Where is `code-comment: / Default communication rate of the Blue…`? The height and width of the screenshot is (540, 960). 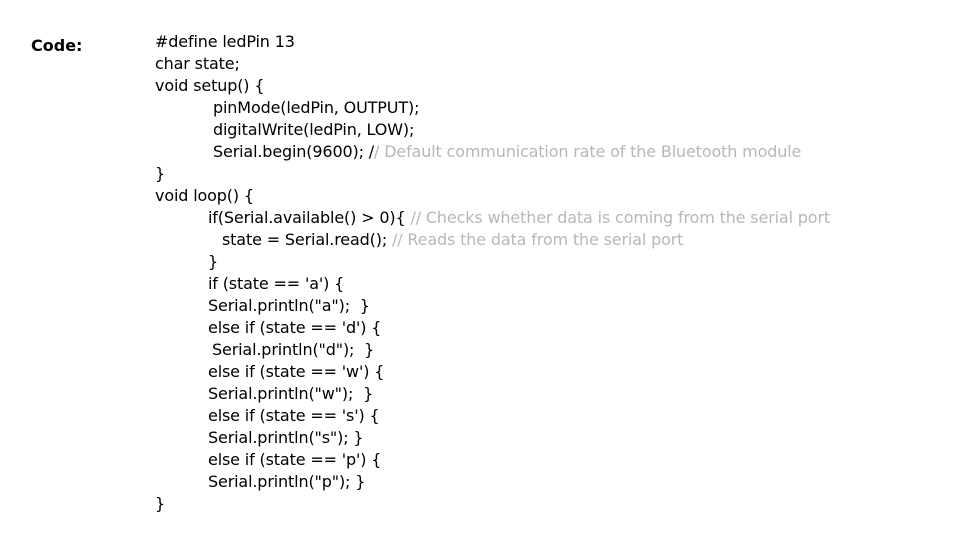
code-comment: / Default communication rate of the Blue… is located at coordinates (588, 151).